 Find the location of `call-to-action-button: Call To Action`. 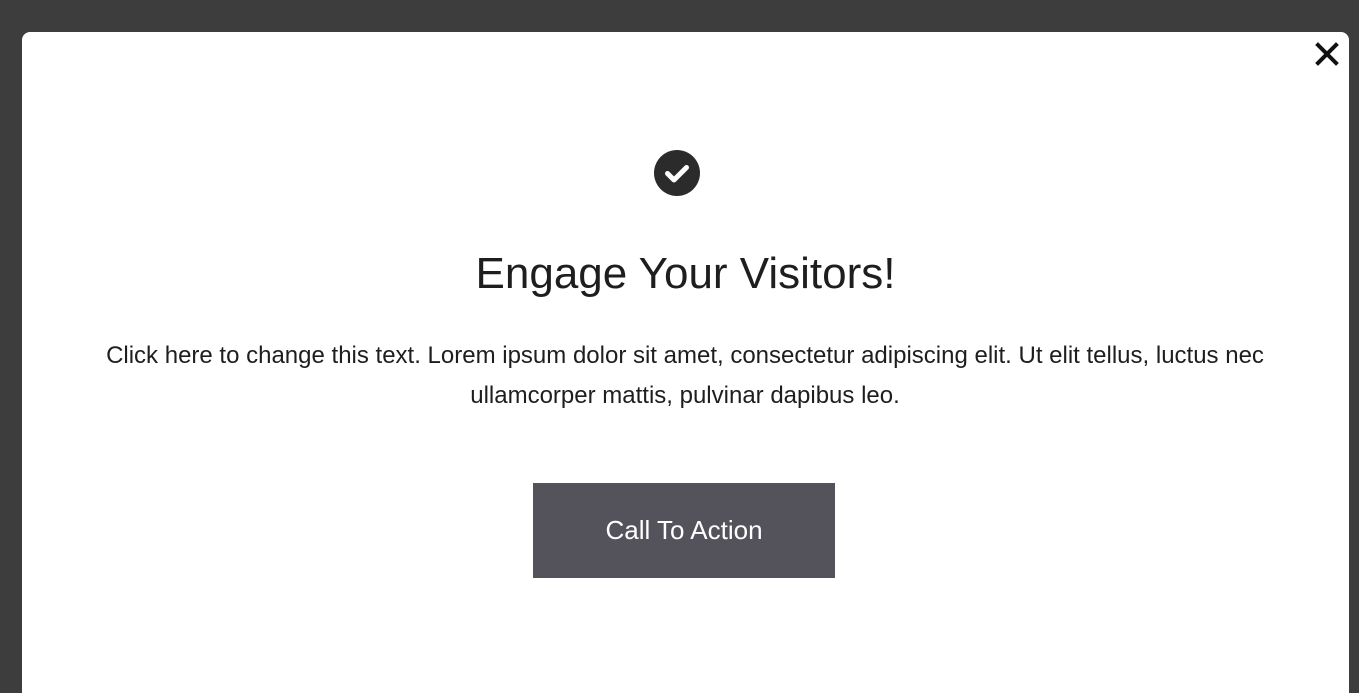

call-to-action-button: Call To Action is located at coordinates (684, 530).